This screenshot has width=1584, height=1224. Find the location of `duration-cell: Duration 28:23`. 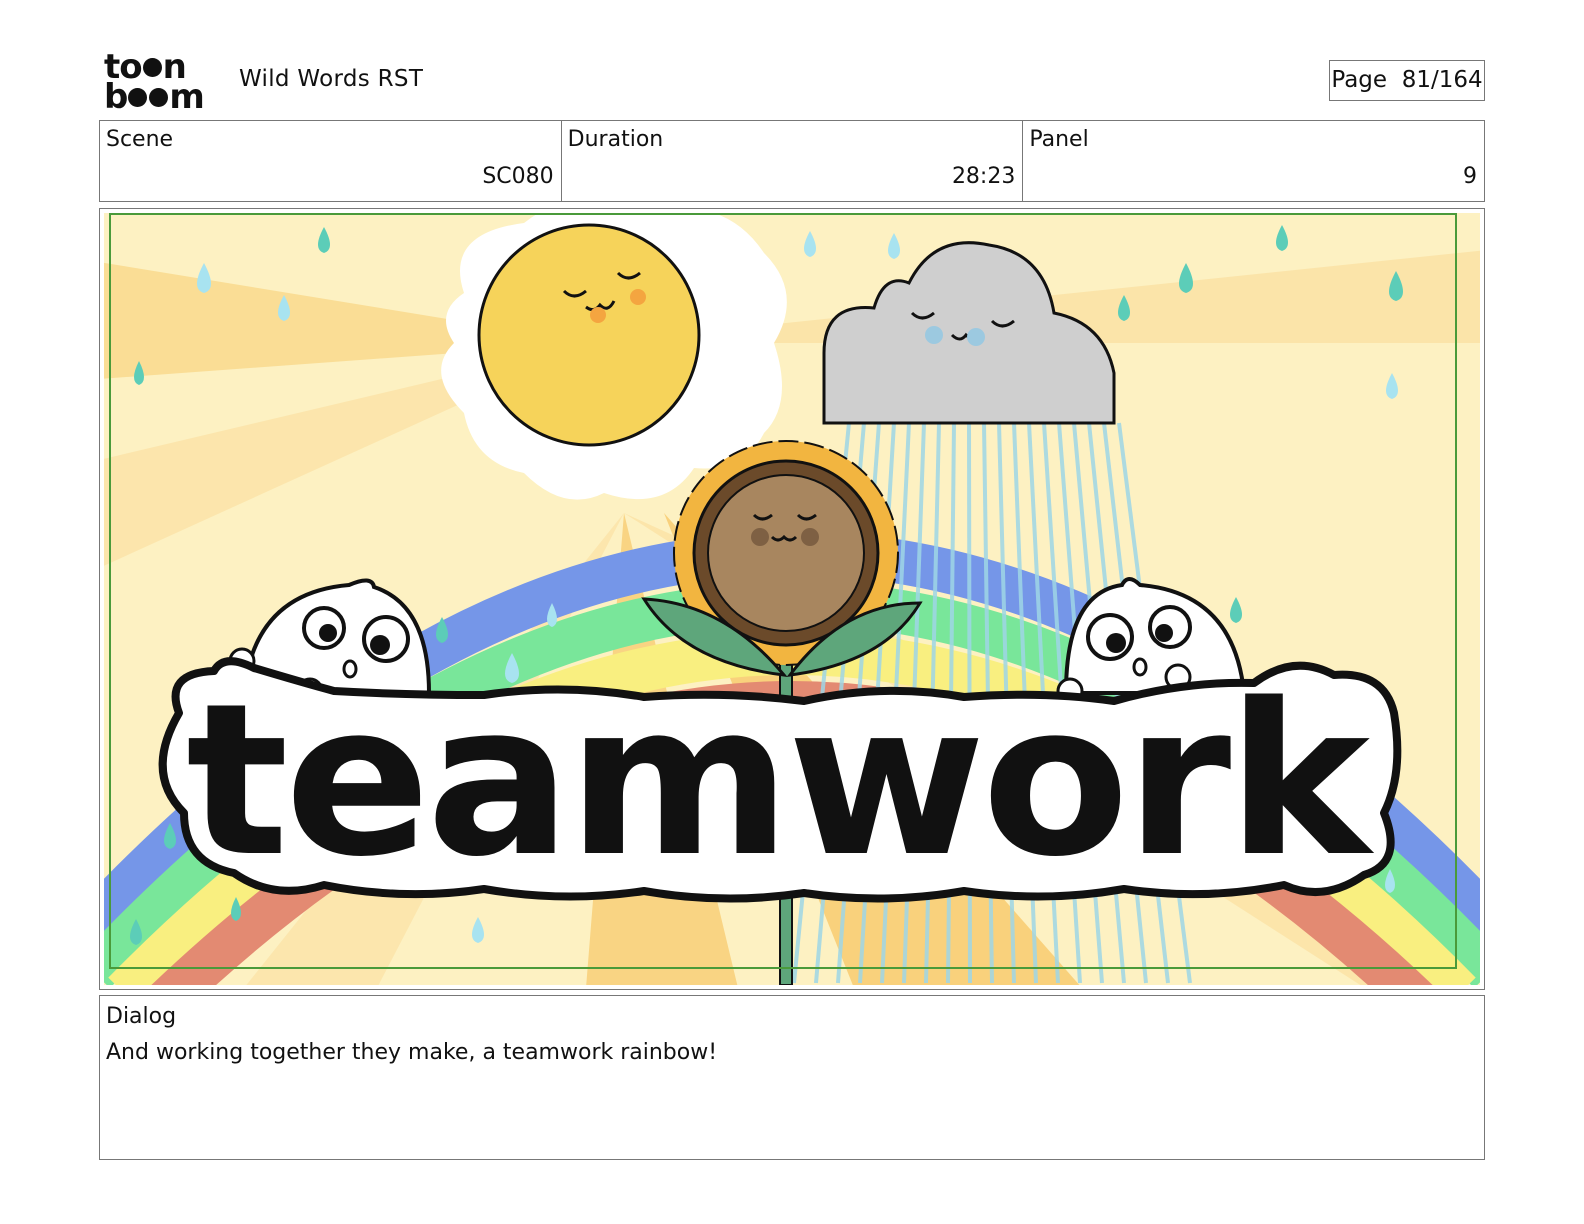

duration-cell: Duration 28:23 is located at coordinates (793, 161).